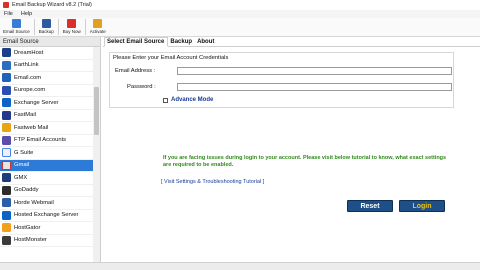 This screenshot has width=480, height=270. Describe the element at coordinates (96, 154) in the screenshot. I see `source-list-scrollbar` at that location.